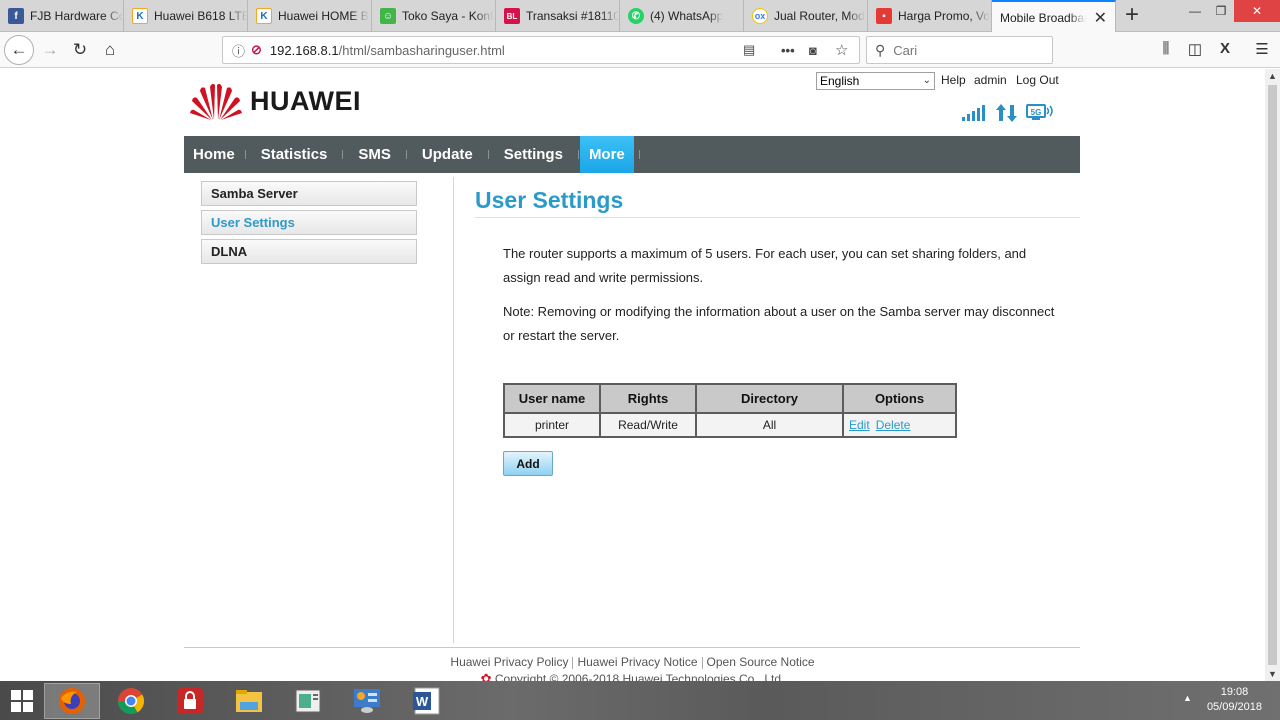  What do you see at coordinates (953, 80) in the screenshot?
I see `help-link: Help` at bounding box center [953, 80].